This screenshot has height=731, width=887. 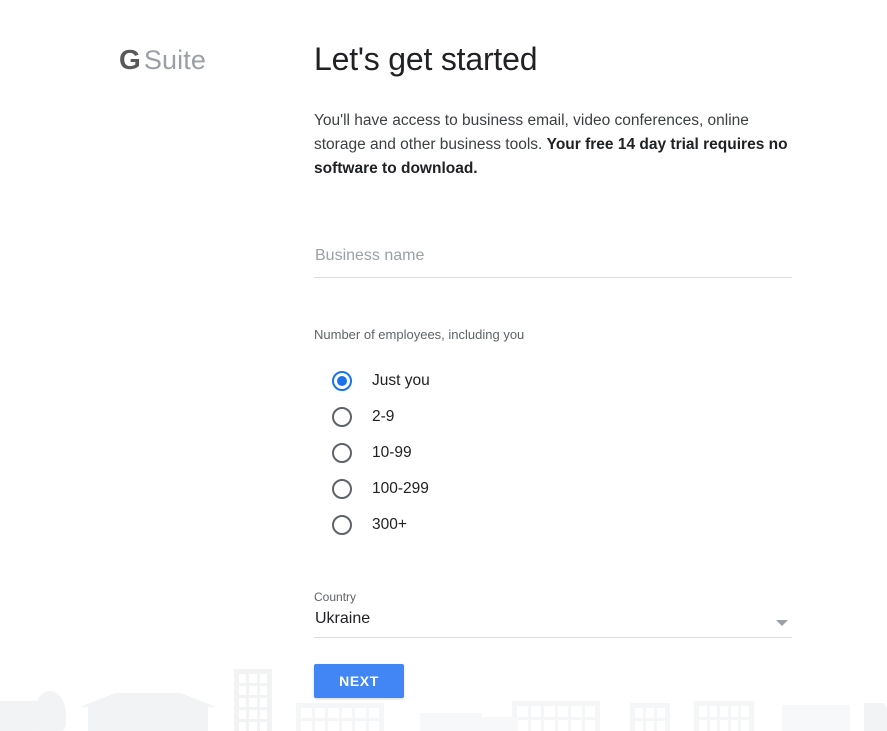 I want to click on next-button: NEXT, so click(x=359, y=681).